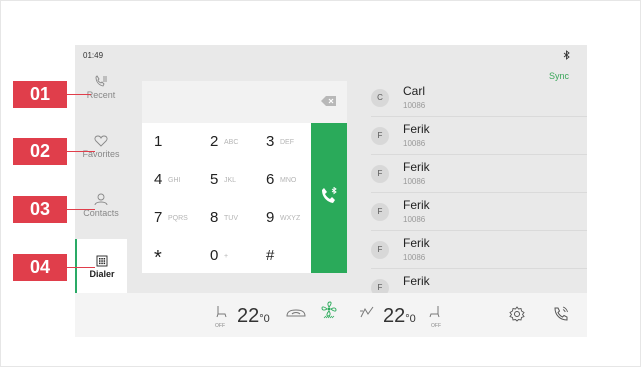  Describe the element at coordinates (102, 274) in the screenshot. I see `nav-dialer-label: Dialer` at that location.